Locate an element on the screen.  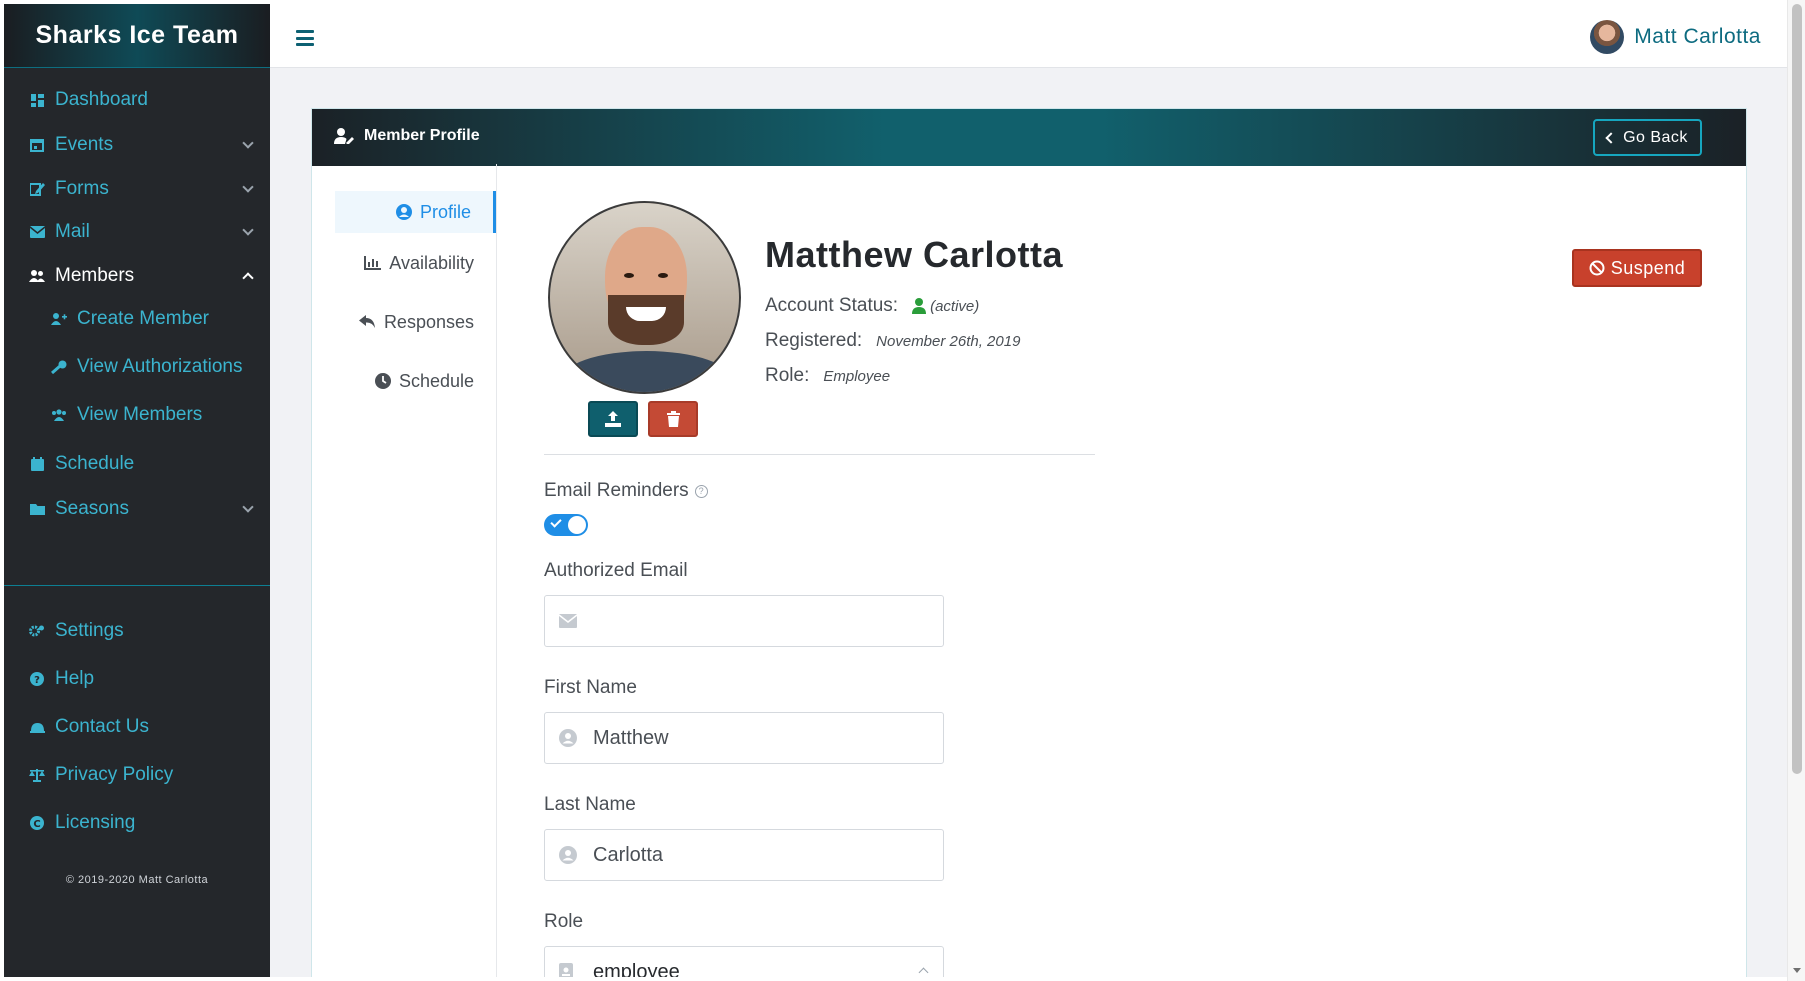
sidebar-item-licensing: C Licensing is located at coordinates (137, 823).